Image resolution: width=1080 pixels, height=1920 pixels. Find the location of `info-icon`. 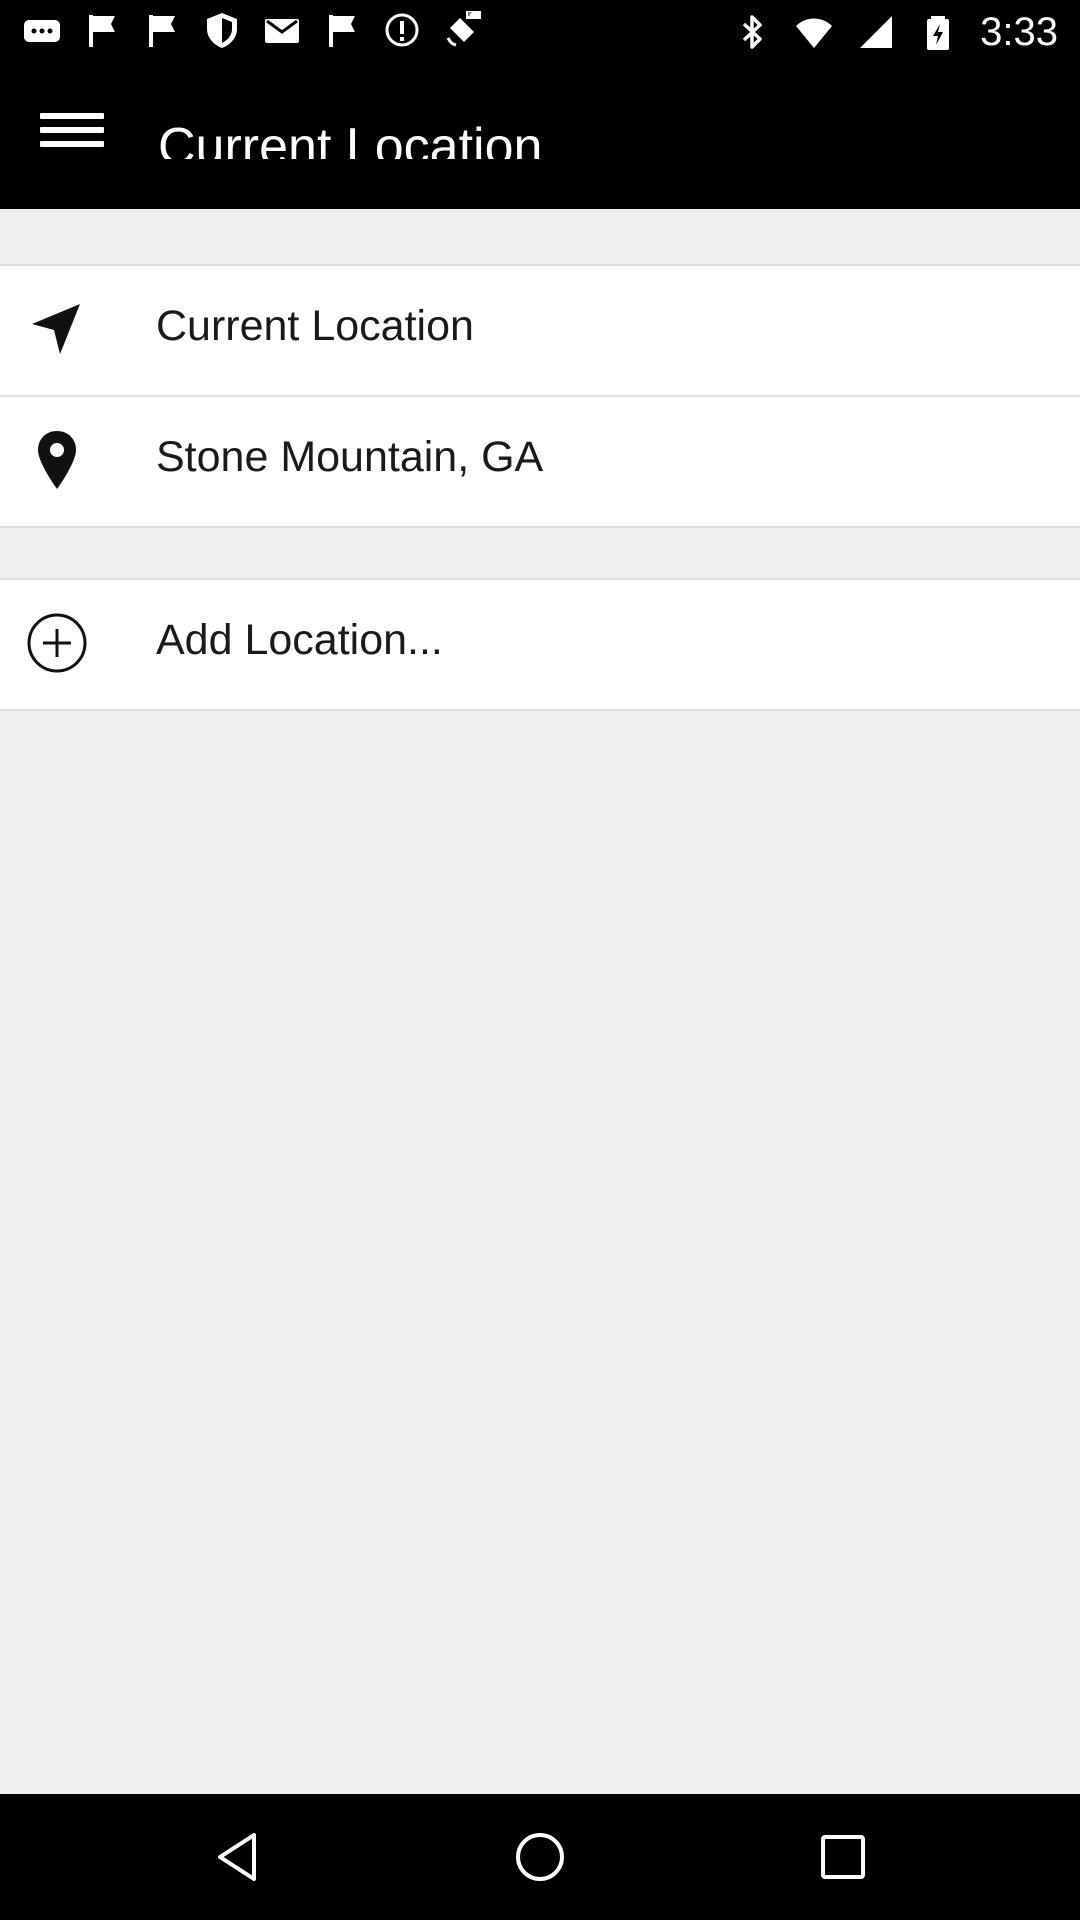

info-icon is located at coordinates (402, 30).